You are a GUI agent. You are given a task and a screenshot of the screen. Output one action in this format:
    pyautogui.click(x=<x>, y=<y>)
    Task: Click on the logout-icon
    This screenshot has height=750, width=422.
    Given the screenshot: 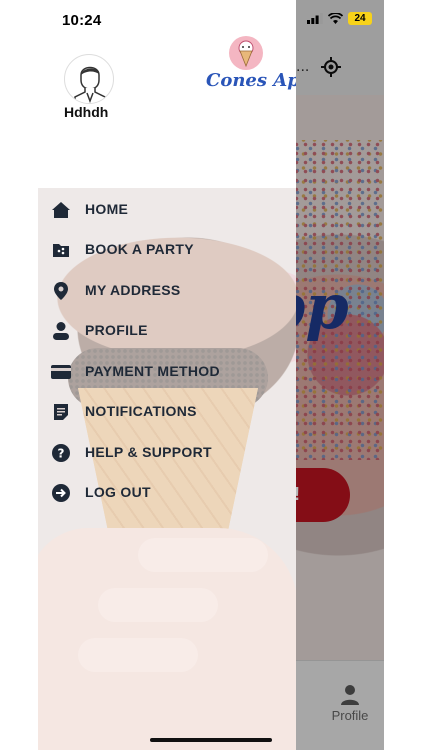 What is the action you would take?
    pyautogui.click(x=61, y=493)
    